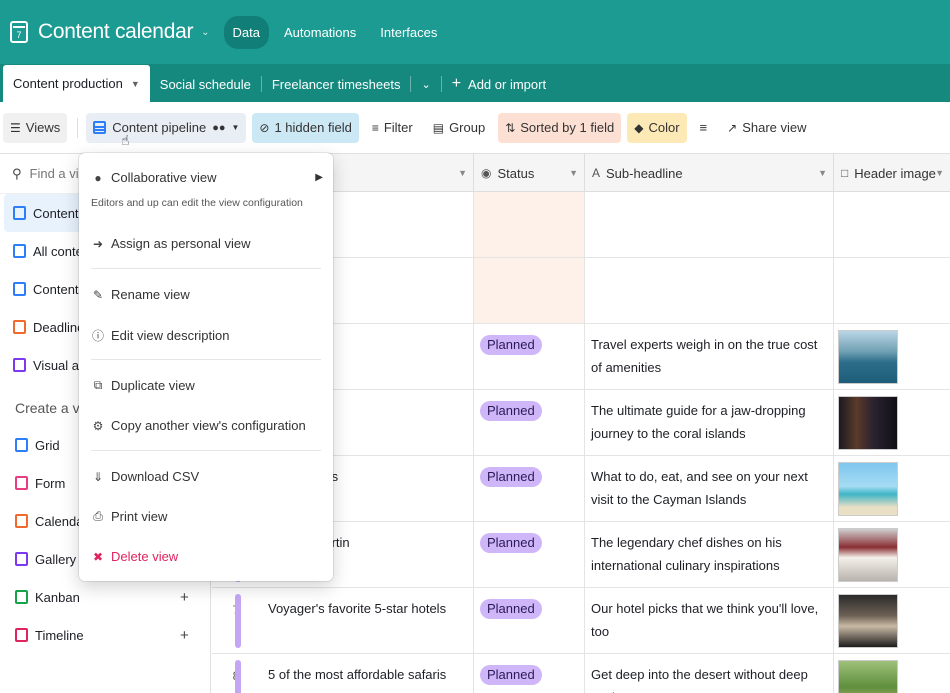 The width and height of the screenshot is (950, 693). What do you see at coordinates (368, 620) in the screenshot?
I see `cell-title: Voyager's favorite 5-star hotels` at bounding box center [368, 620].